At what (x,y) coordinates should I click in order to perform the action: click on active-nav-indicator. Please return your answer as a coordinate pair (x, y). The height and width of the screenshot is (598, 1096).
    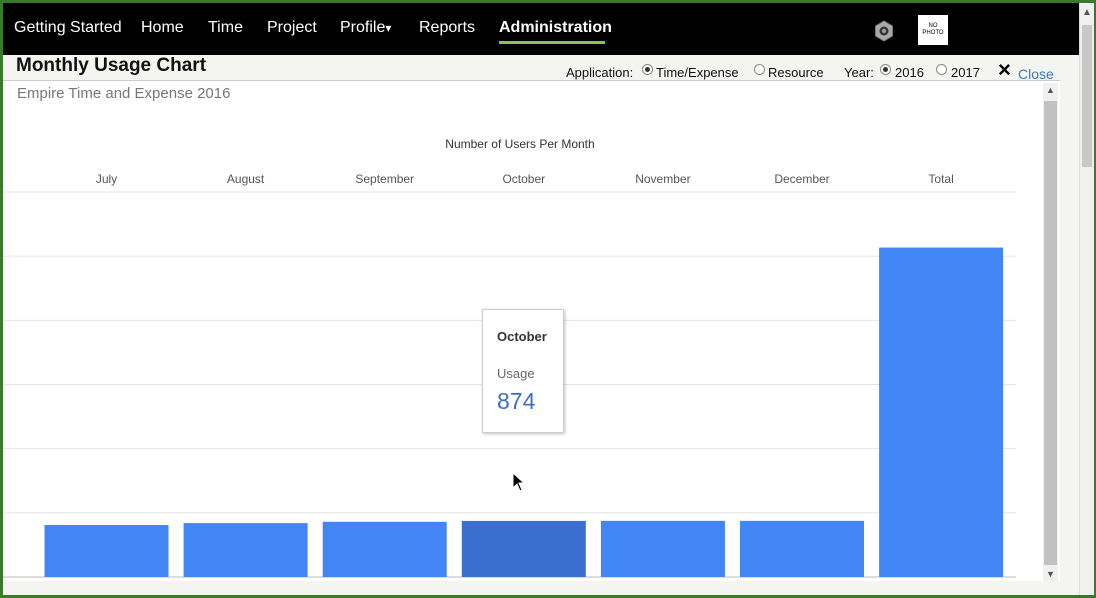
    Looking at the image, I should click on (552, 42).